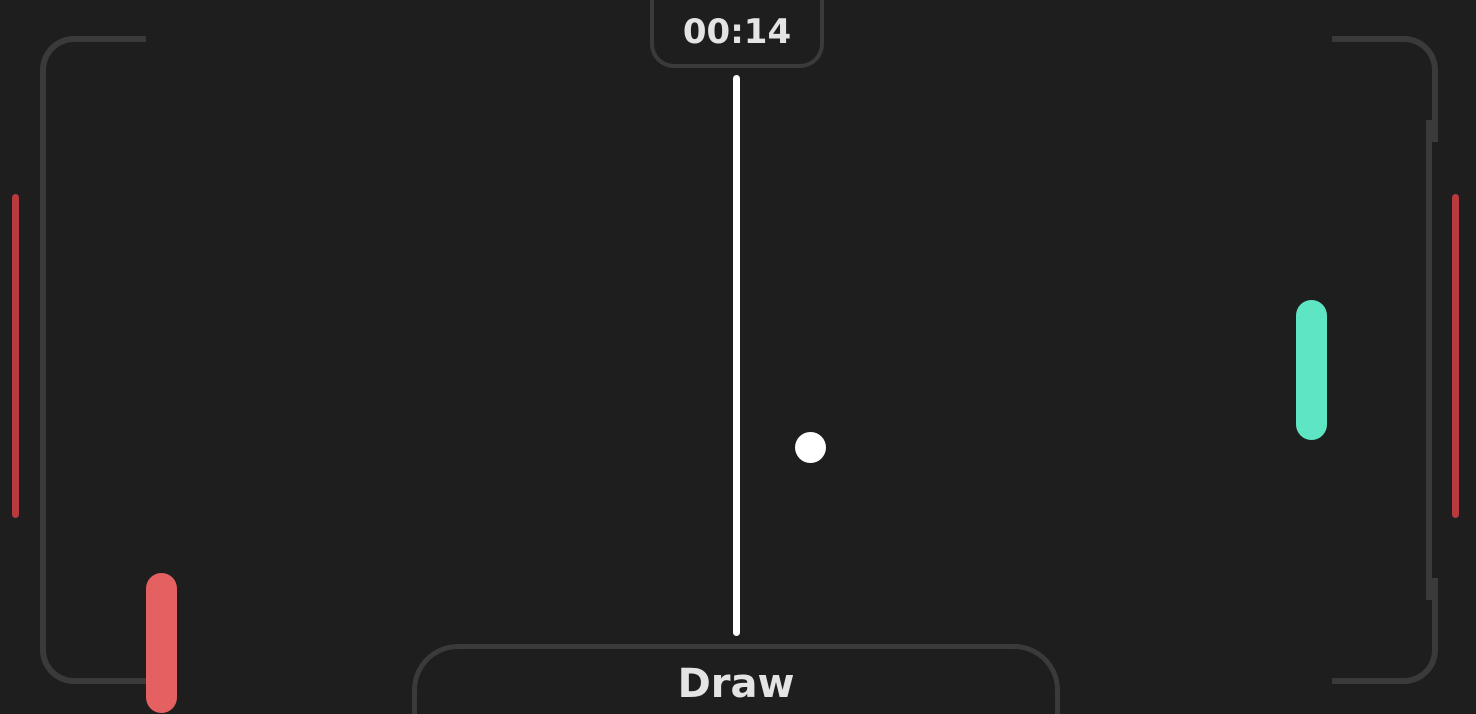  What do you see at coordinates (43, 360) in the screenshot?
I see `court-side-left` at bounding box center [43, 360].